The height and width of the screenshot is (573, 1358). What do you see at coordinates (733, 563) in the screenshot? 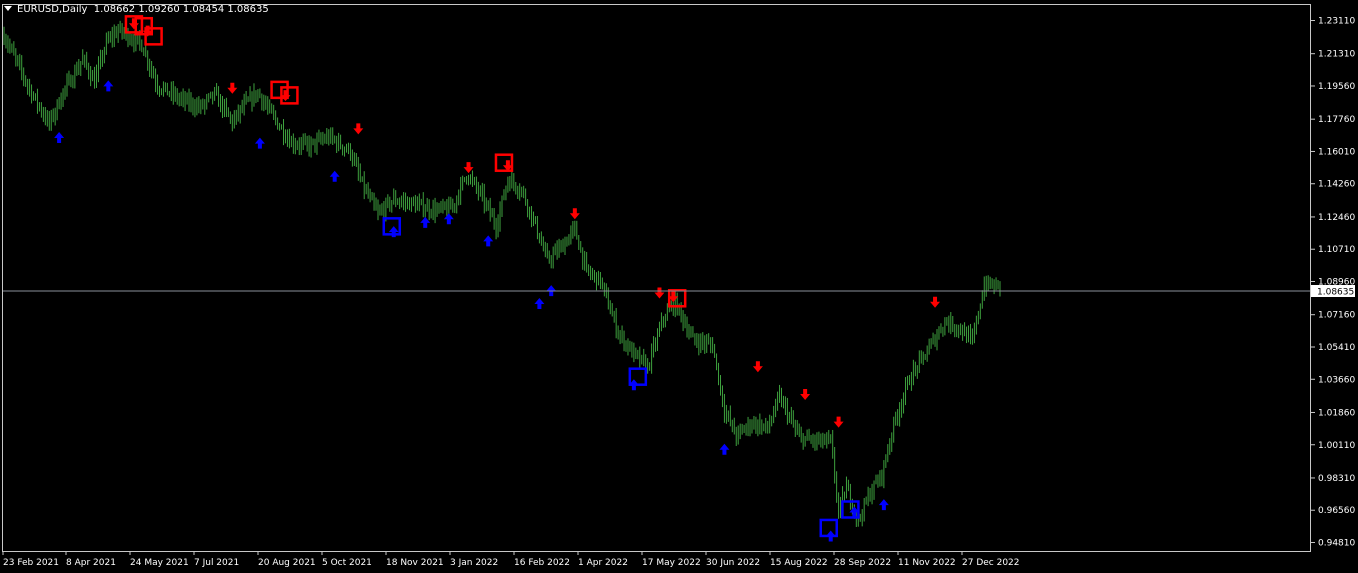
I see `time-tick-label: 30 Jun 2022` at bounding box center [733, 563].